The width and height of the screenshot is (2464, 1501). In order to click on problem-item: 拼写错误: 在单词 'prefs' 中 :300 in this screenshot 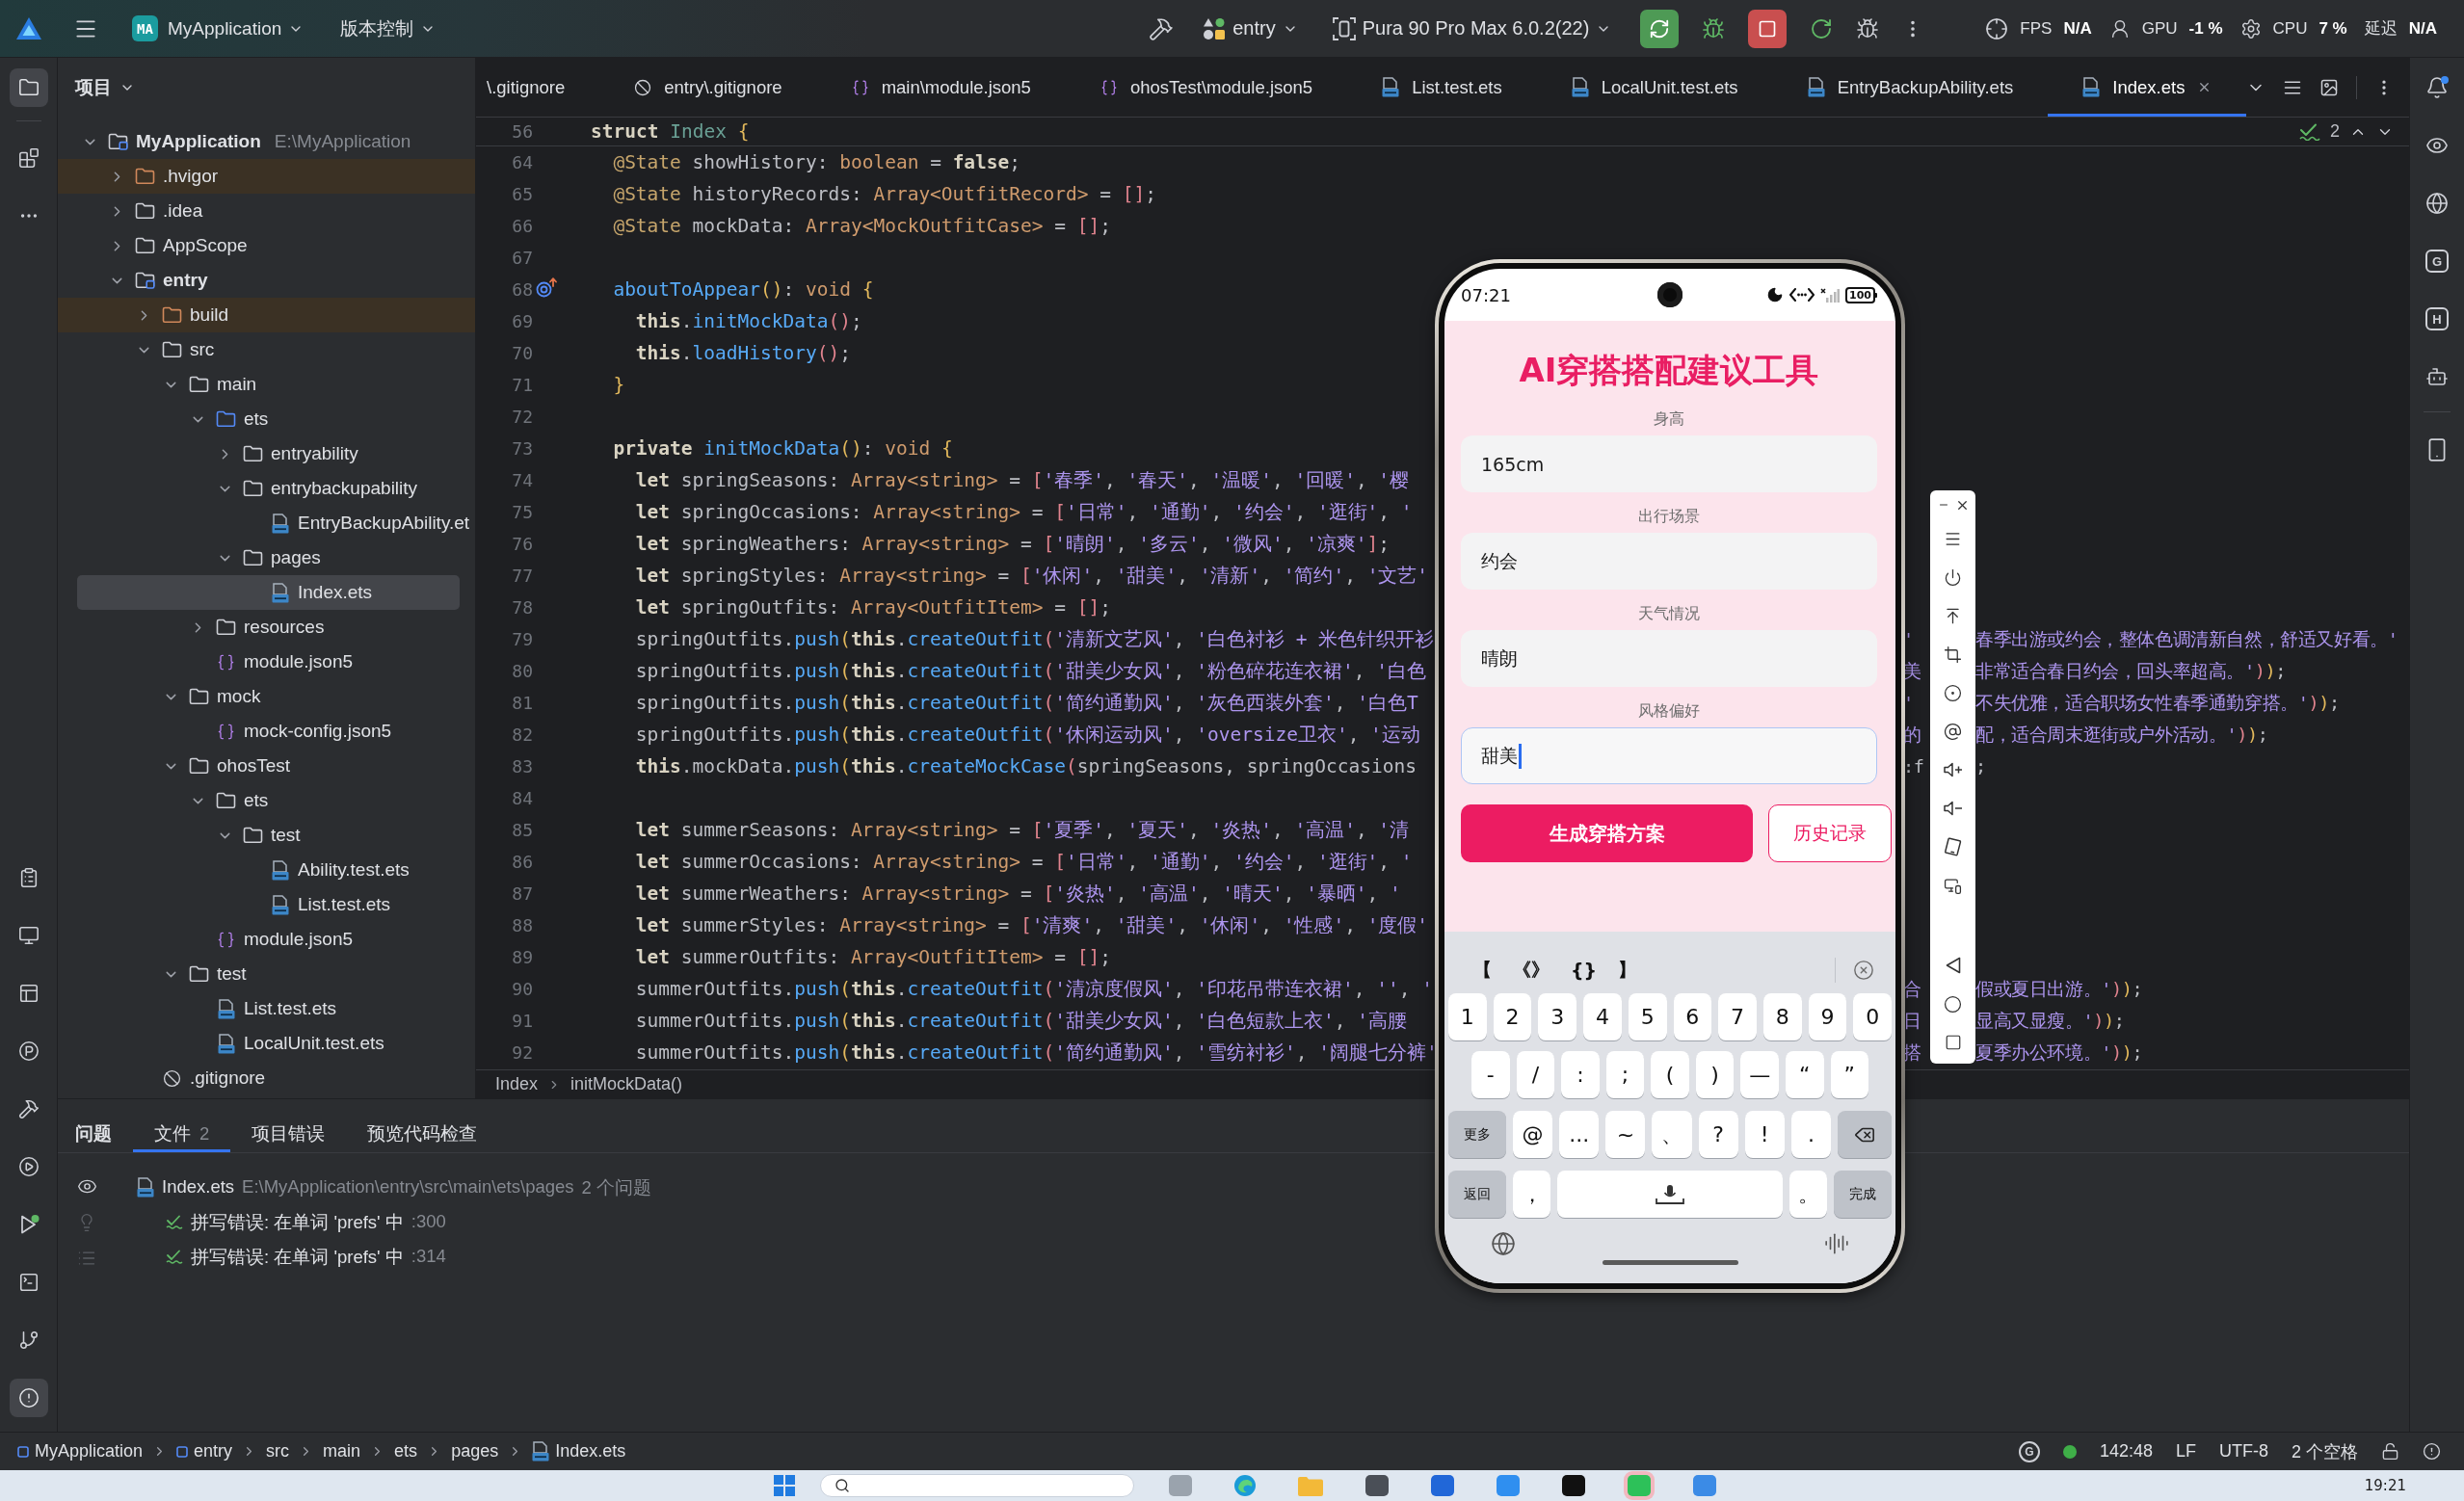, I will do `click(284, 1221)`.